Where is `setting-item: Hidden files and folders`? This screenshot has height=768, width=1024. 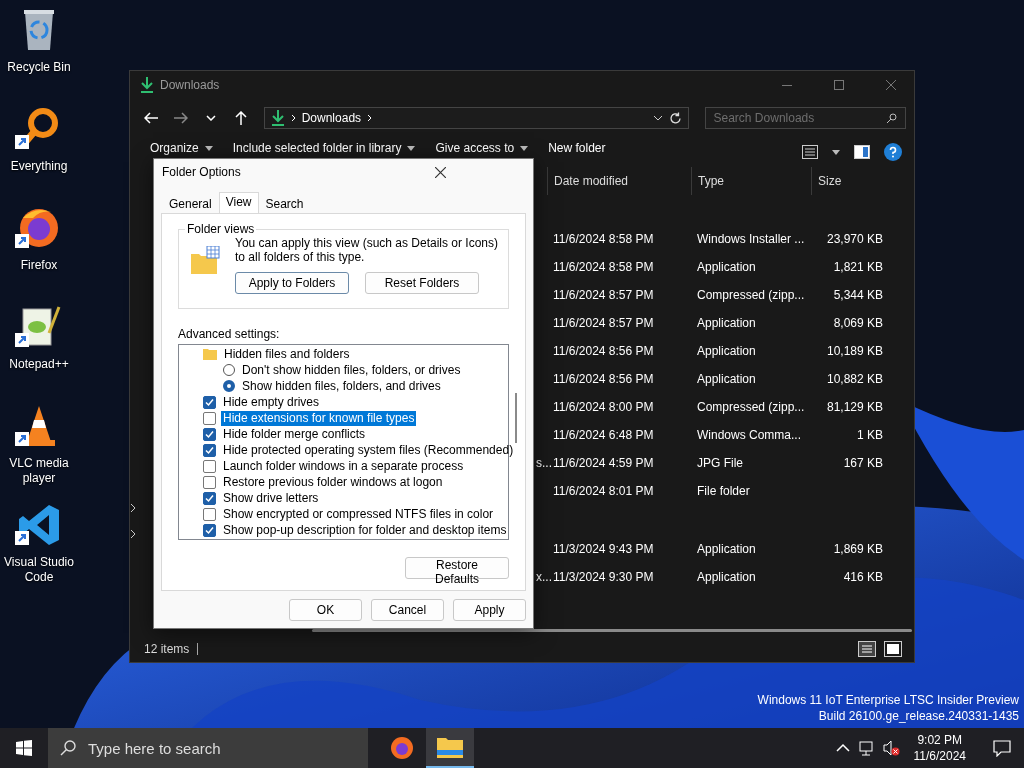
setting-item: Hidden files and folders is located at coordinates (287, 354).